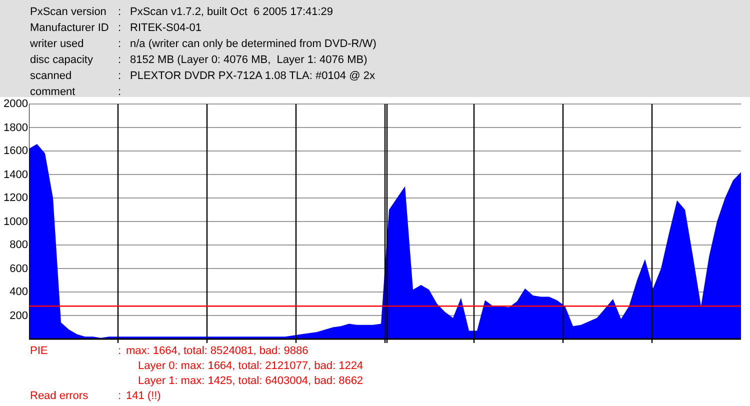 This screenshot has width=750, height=406. Describe the element at coordinates (70, 28) in the screenshot. I see `info-label: Manufacturer ID` at that location.